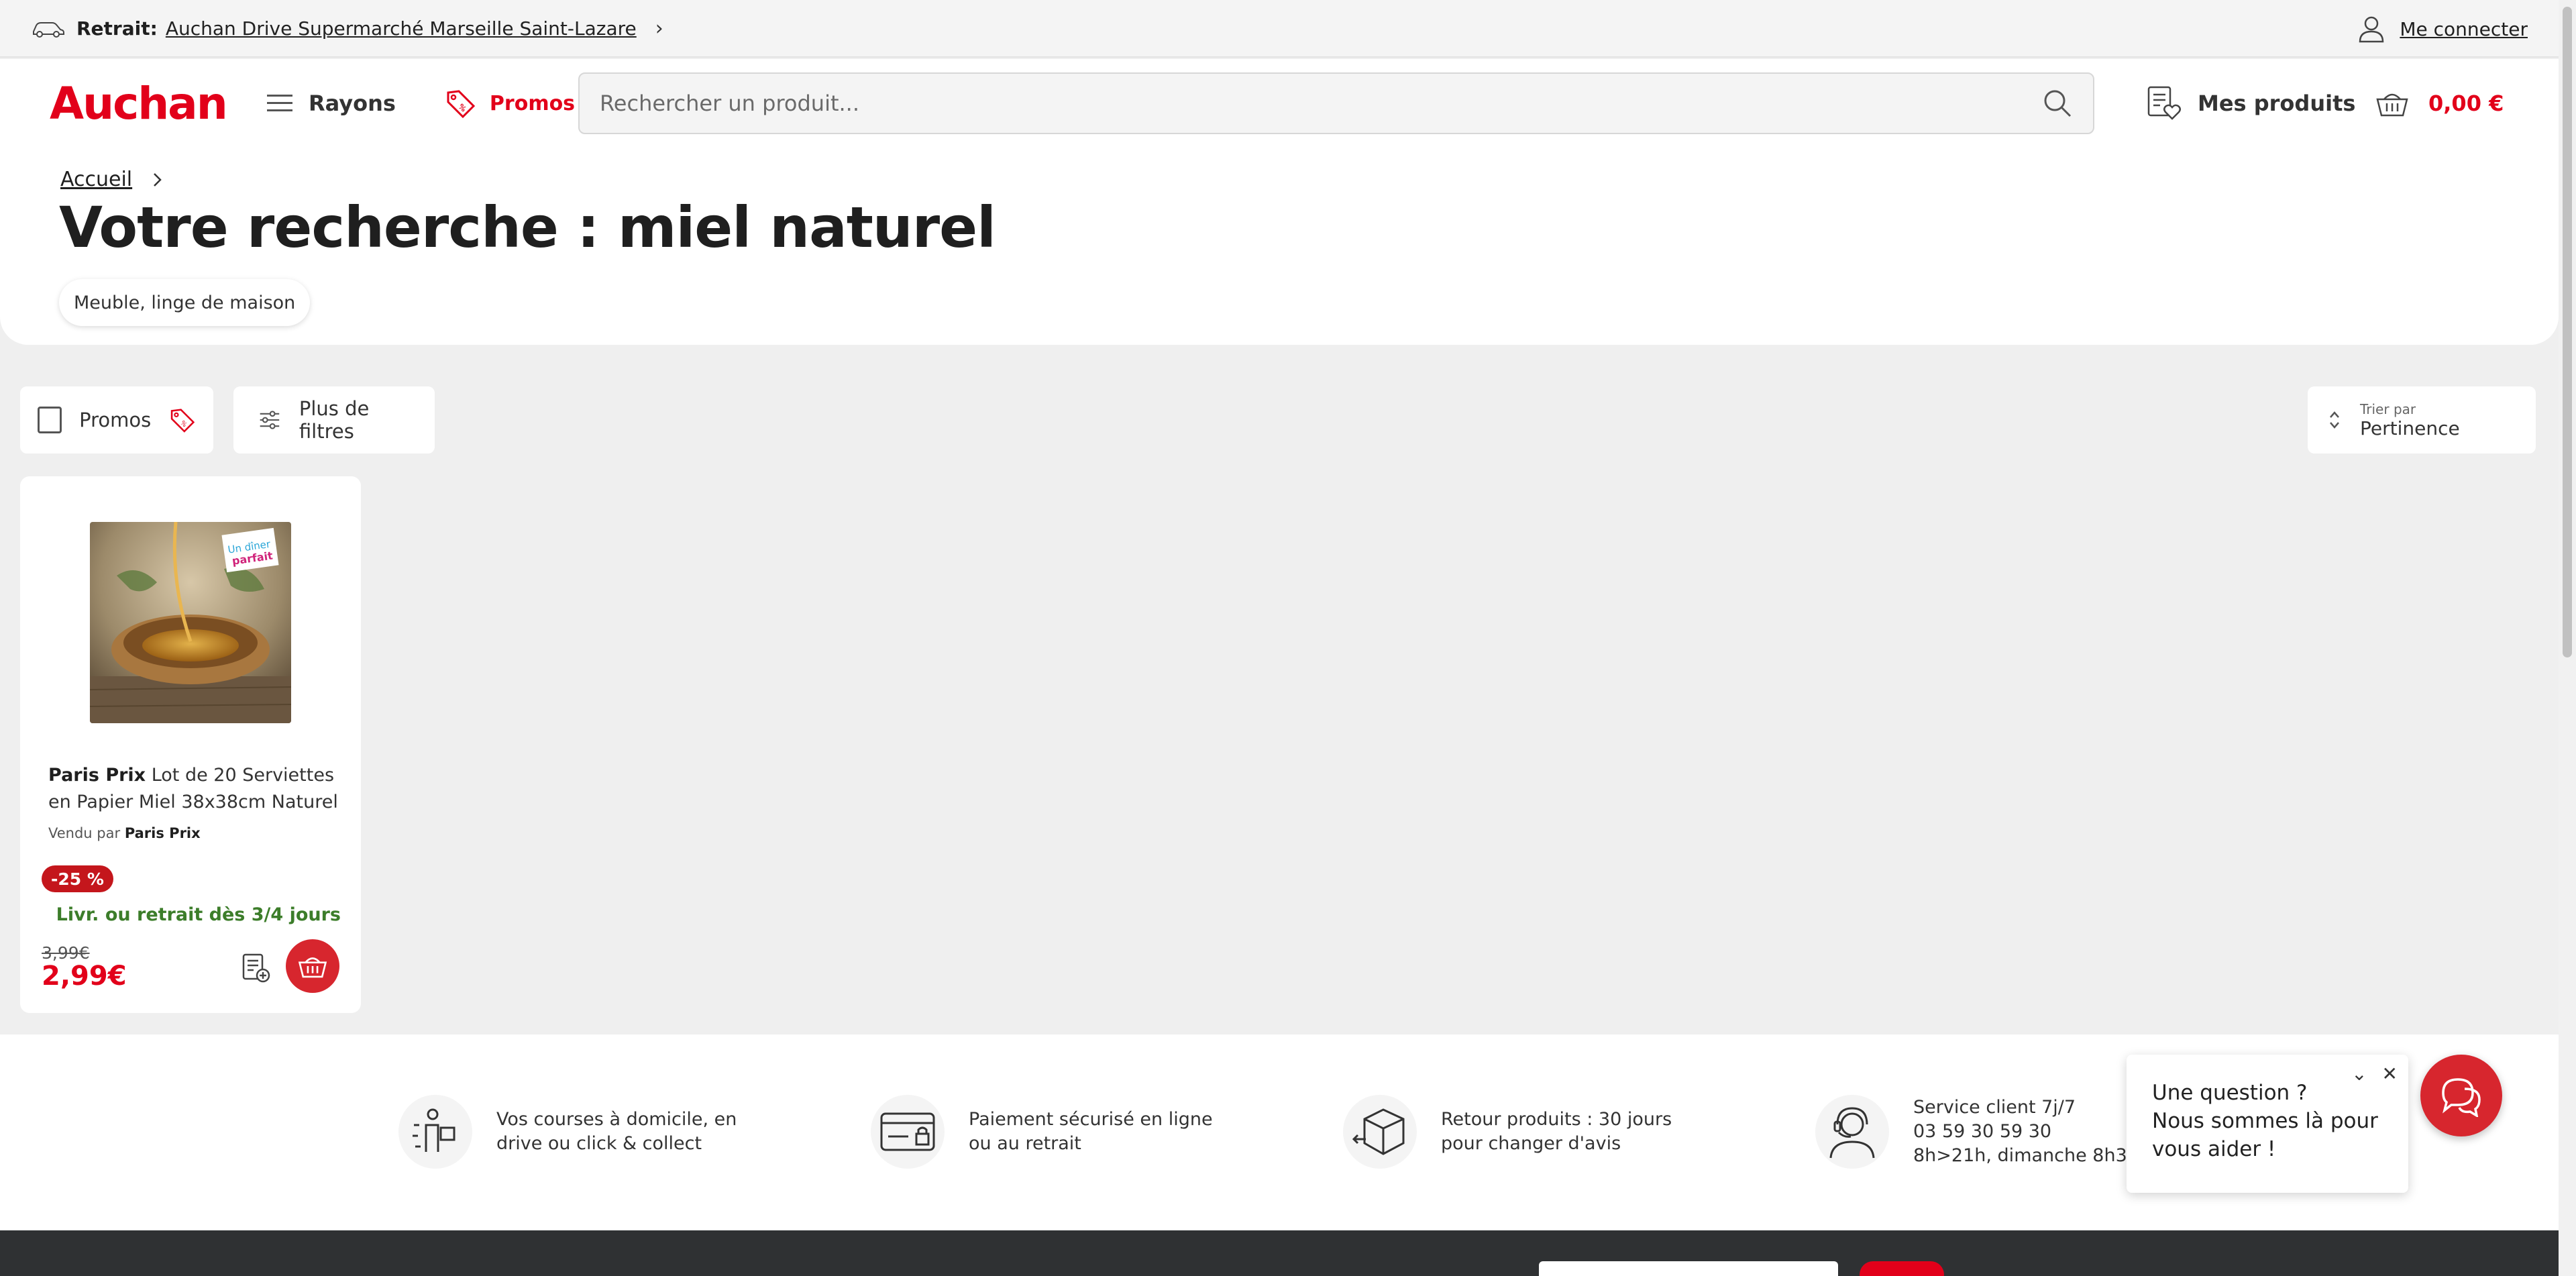 The width and height of the screenshot is (2576, 1276). What do you see at coordinates (256, 968) in the screenshot?
I see `add-to-list-icon` at bounding box center [256, 968].